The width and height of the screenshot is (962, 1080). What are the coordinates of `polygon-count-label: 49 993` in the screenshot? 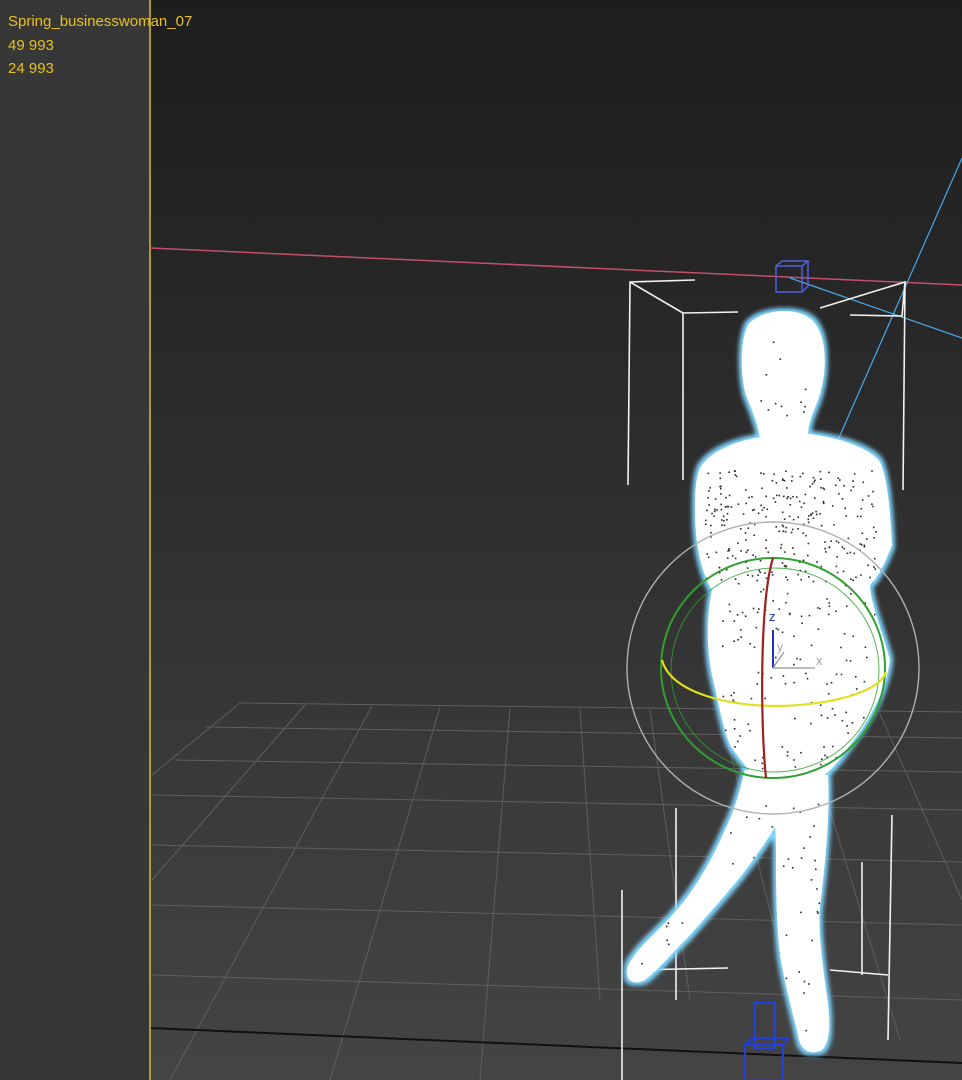 It's located at (31, 45).